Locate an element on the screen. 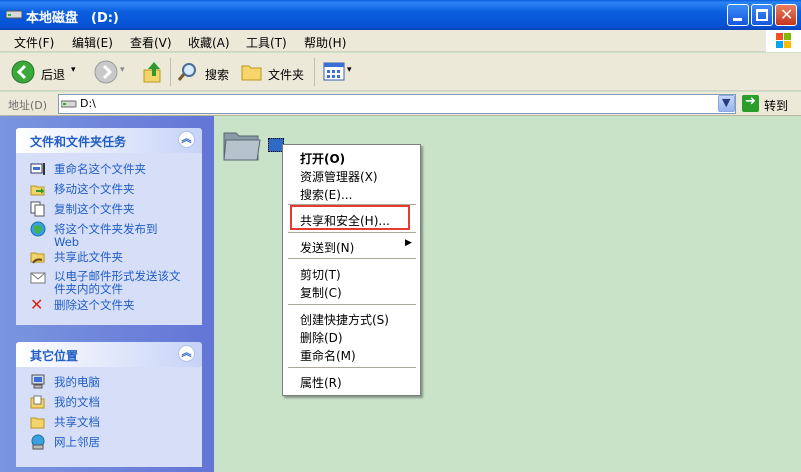  place-my-documents: 我的文档 is located at coordinates (77, 402).